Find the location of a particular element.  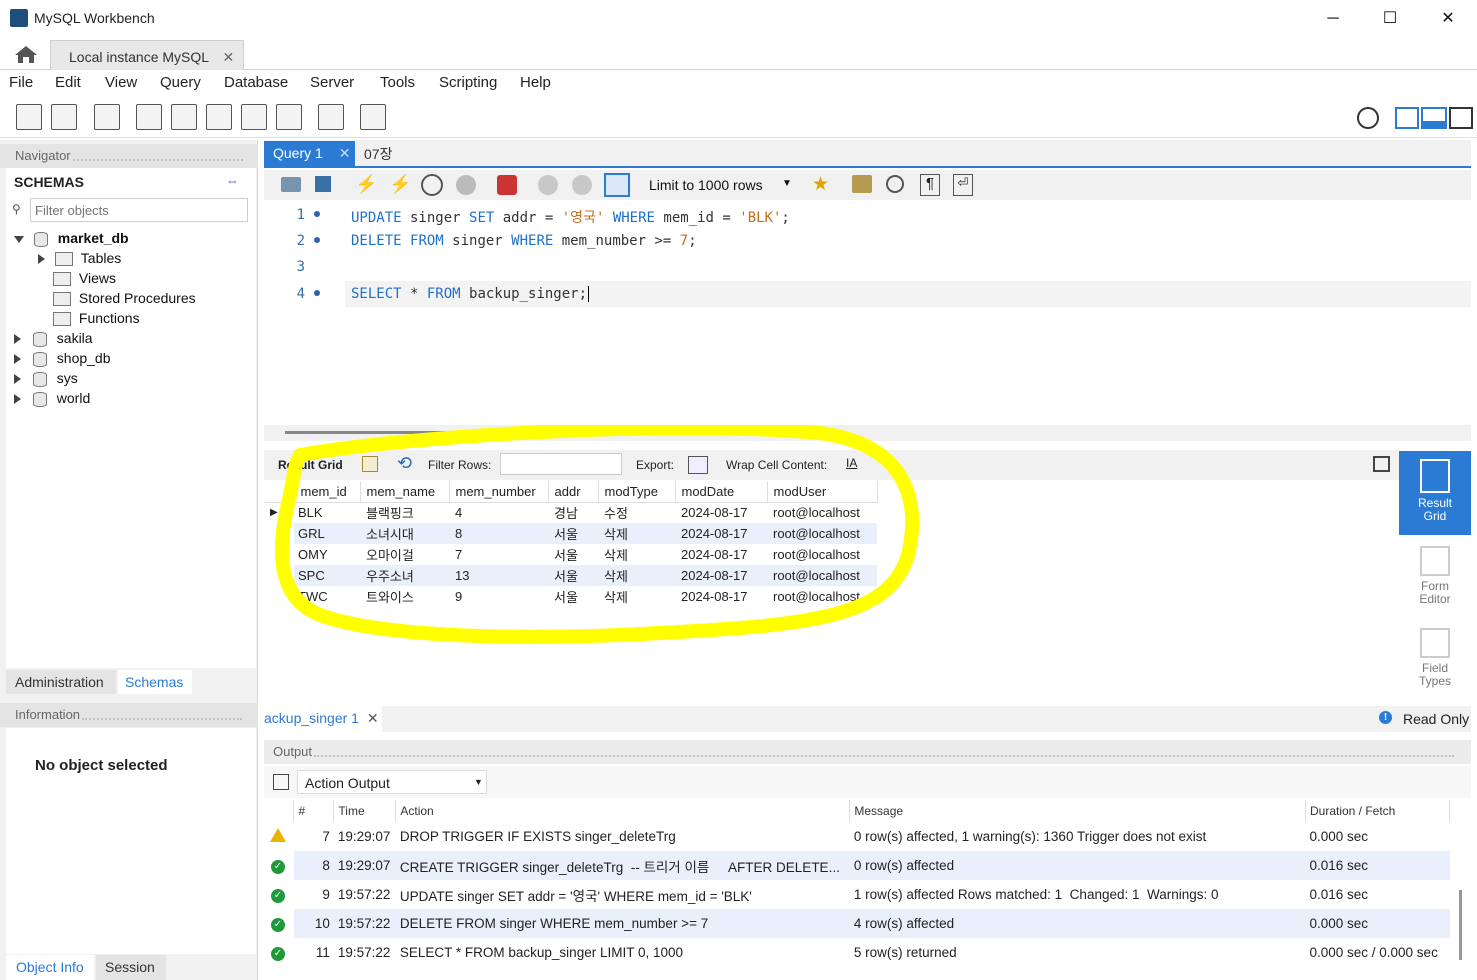

tree-item-shop-db: shop_db is located at coordinates (62, 358).